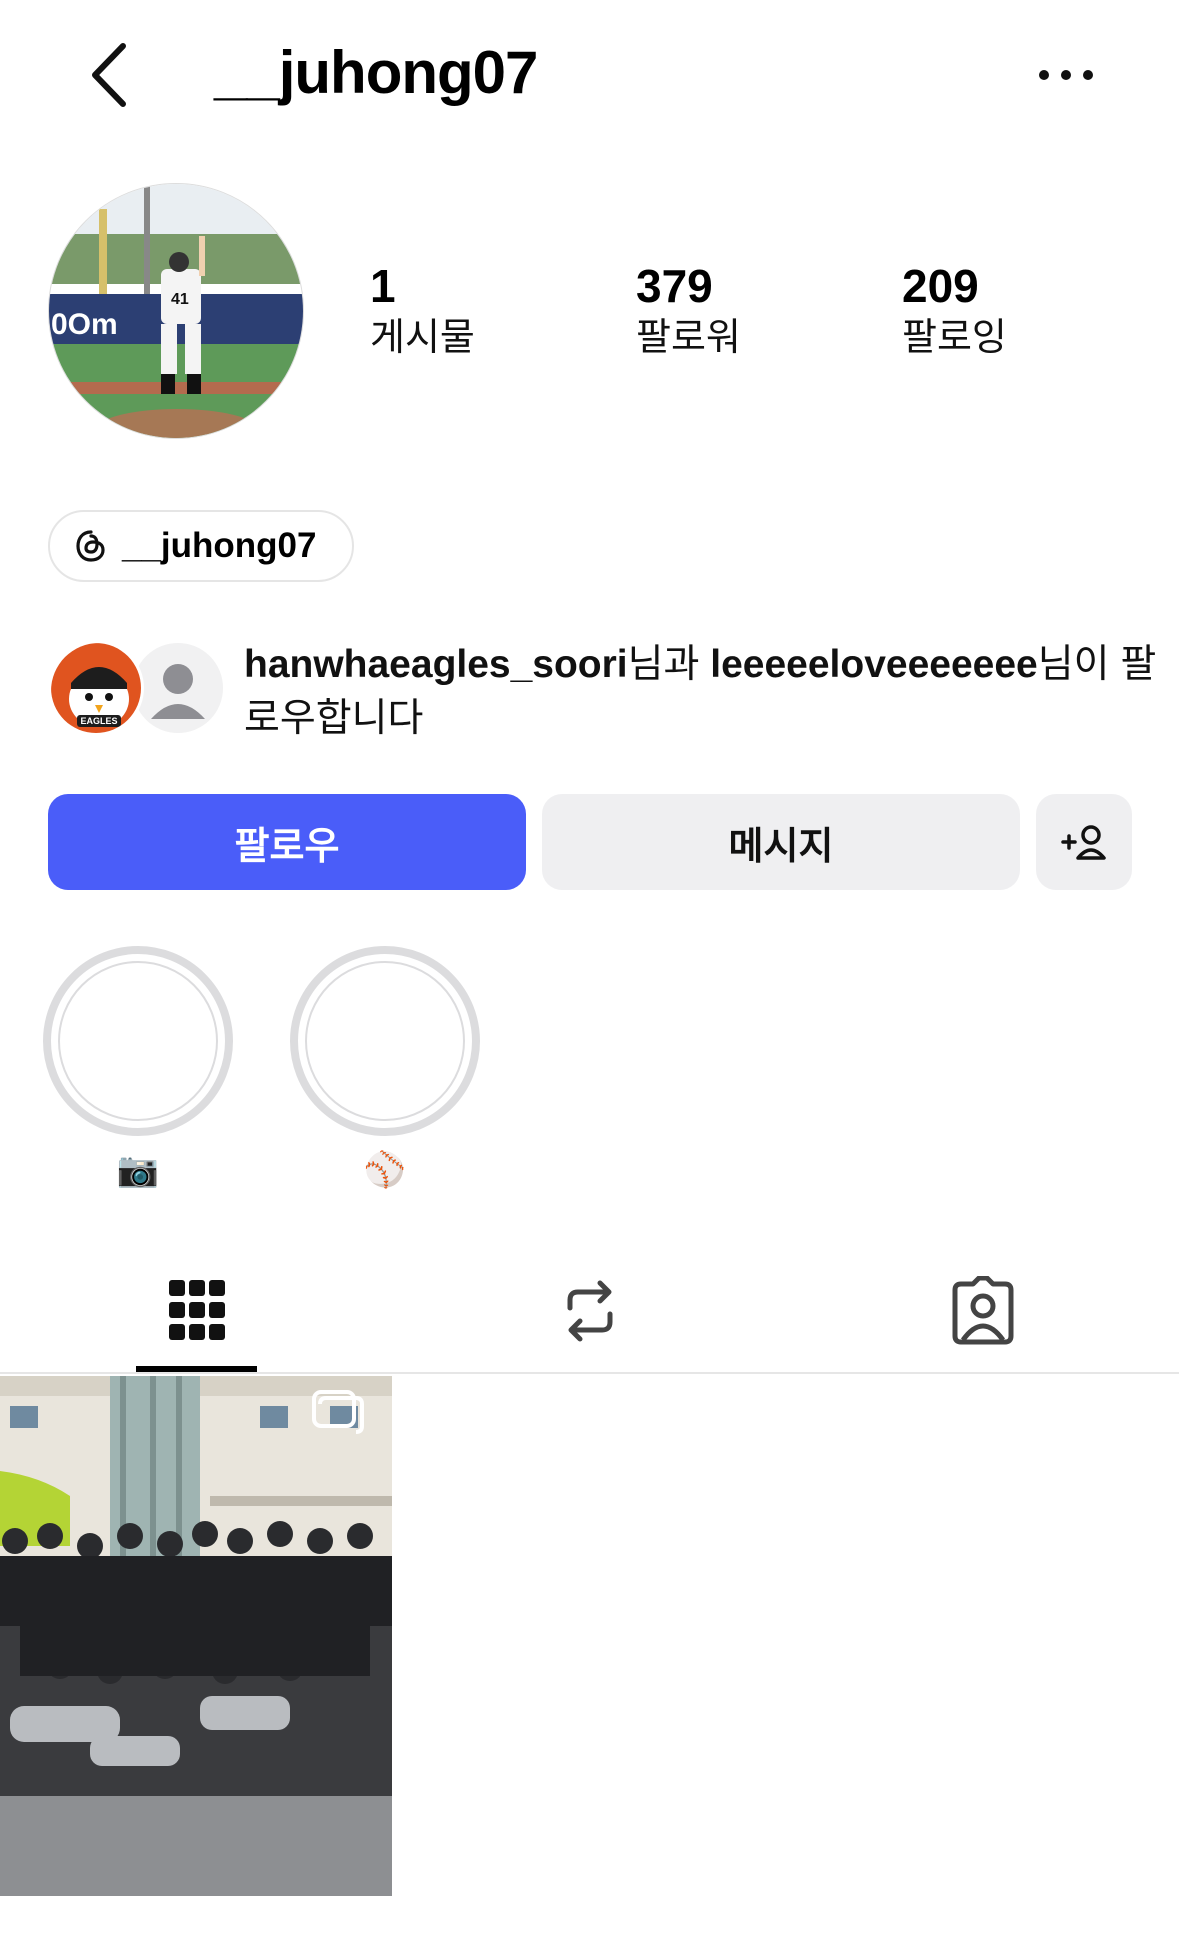 Image resolution: width=1179 pixels, height=1955 pixels. I want to click on mutual-user-2: leeeeeloveeeeeee, so click(873, 664).